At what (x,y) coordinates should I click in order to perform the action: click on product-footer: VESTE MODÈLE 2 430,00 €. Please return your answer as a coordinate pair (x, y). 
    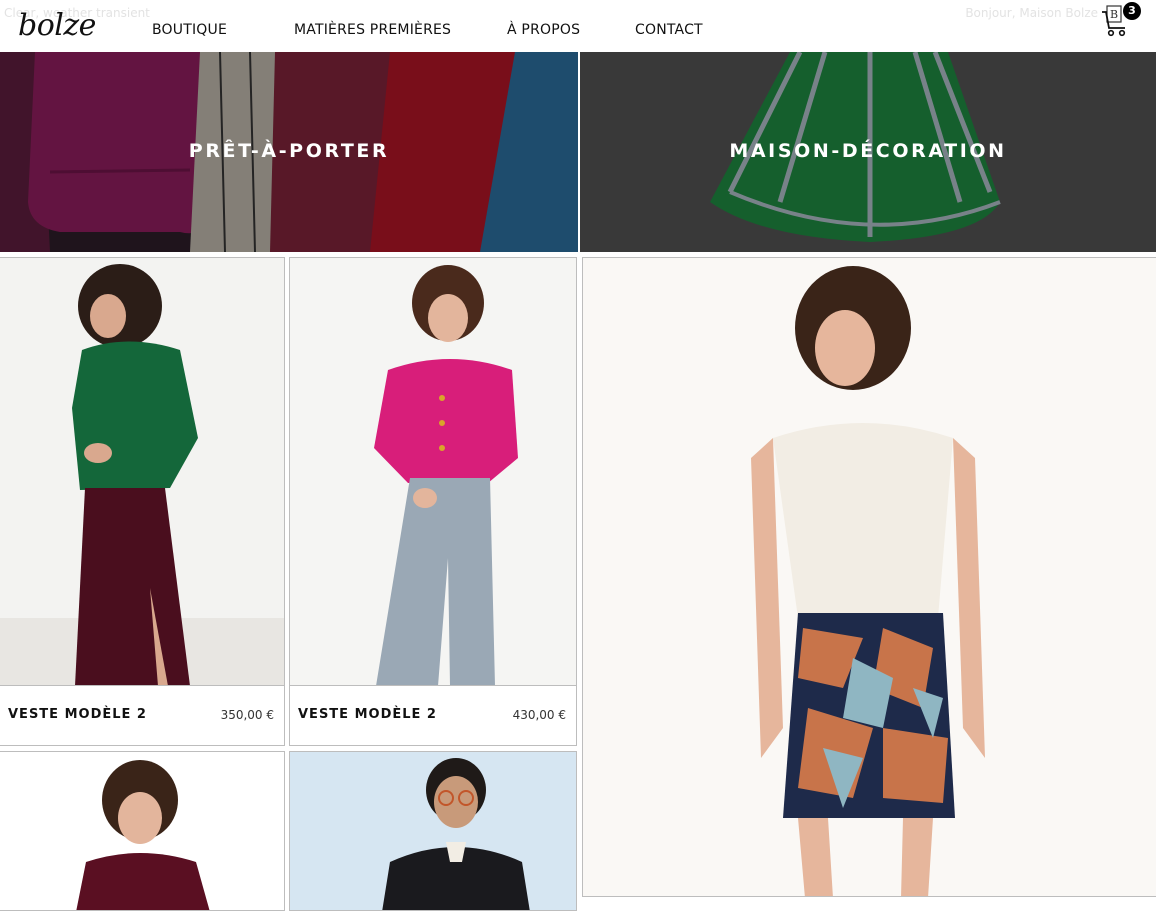
    Looking at the image, I should click on (433, 715).